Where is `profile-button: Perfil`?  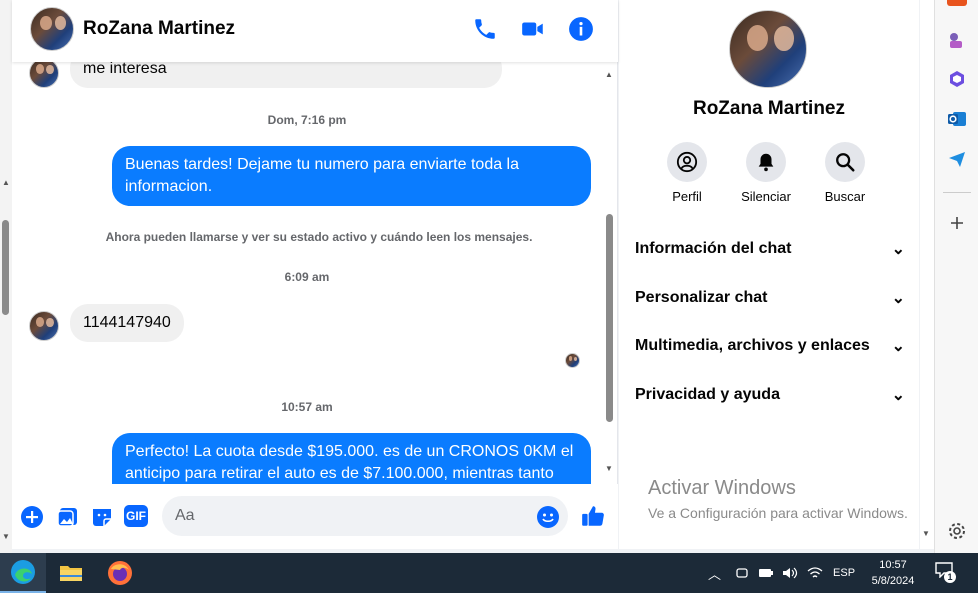
profile-button: Perfil is located at coordinates (687, 173).